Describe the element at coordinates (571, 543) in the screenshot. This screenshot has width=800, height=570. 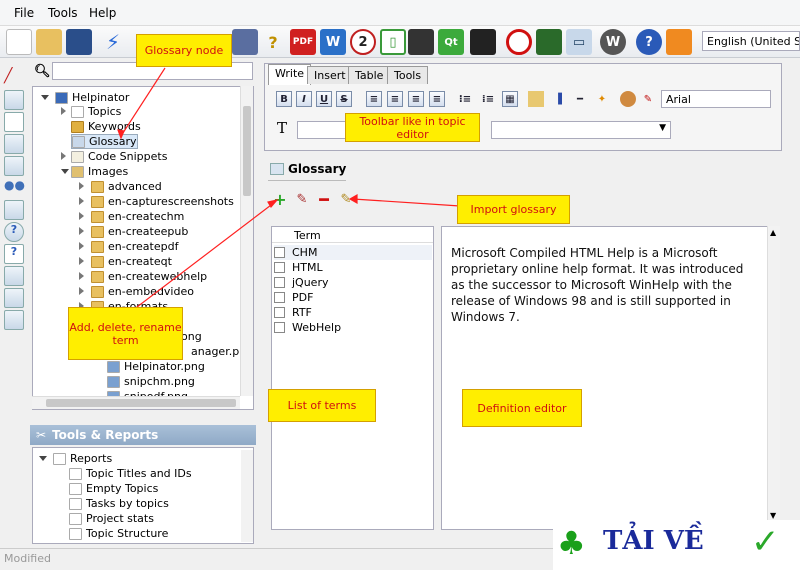
I see `clover-icon: ♣` at that location.